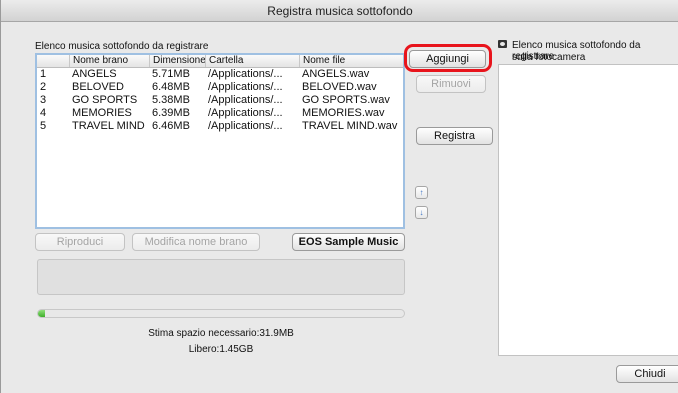 The width and height of the screenshot is (678, 393). Describe the element at coordinates (221, 277) in the screenshot. I see `playback-panel` at that location.